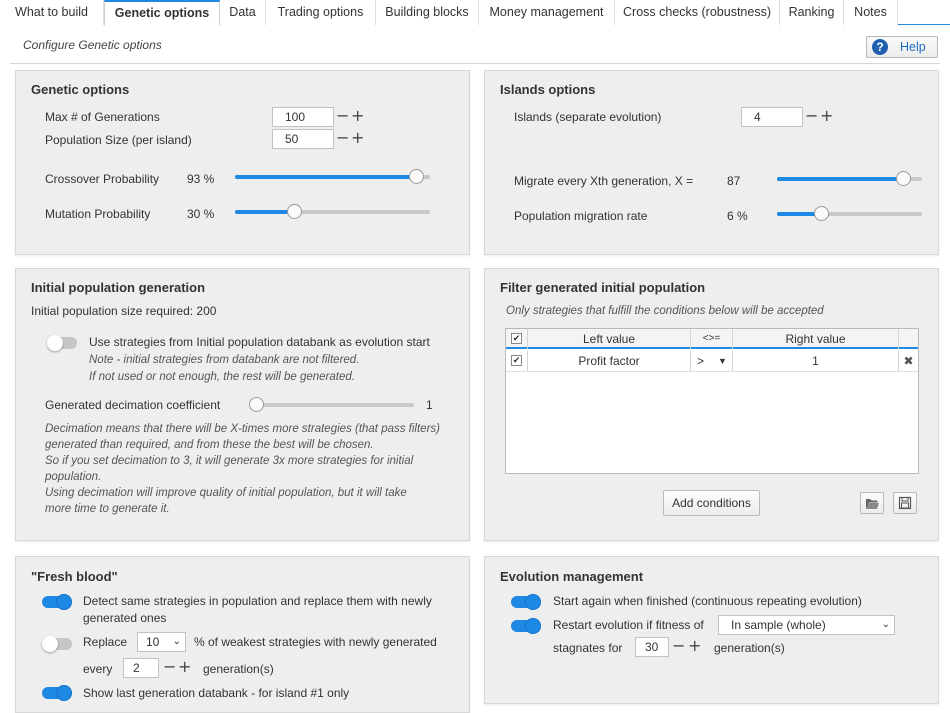  Describe the element at coordinates (548, 89) in the screenshot. I see `islands-options-title: Islands options` at that location.